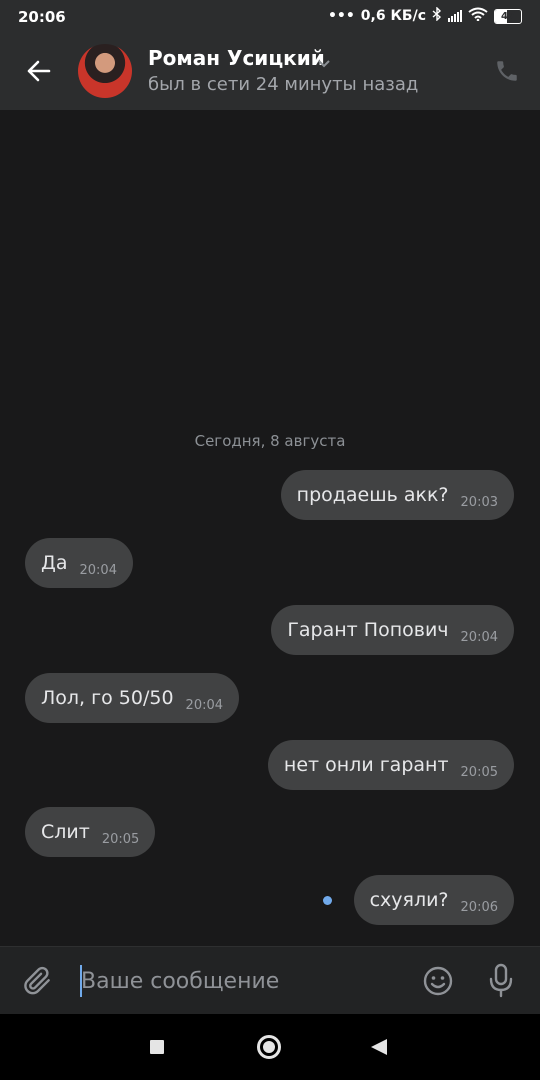 The height and width of the screenshot is (1080, 540). What do you see at coordinates (437, 15) in the screenshot?
I see `bluetooth-icon` at bounding box center [437, 15].